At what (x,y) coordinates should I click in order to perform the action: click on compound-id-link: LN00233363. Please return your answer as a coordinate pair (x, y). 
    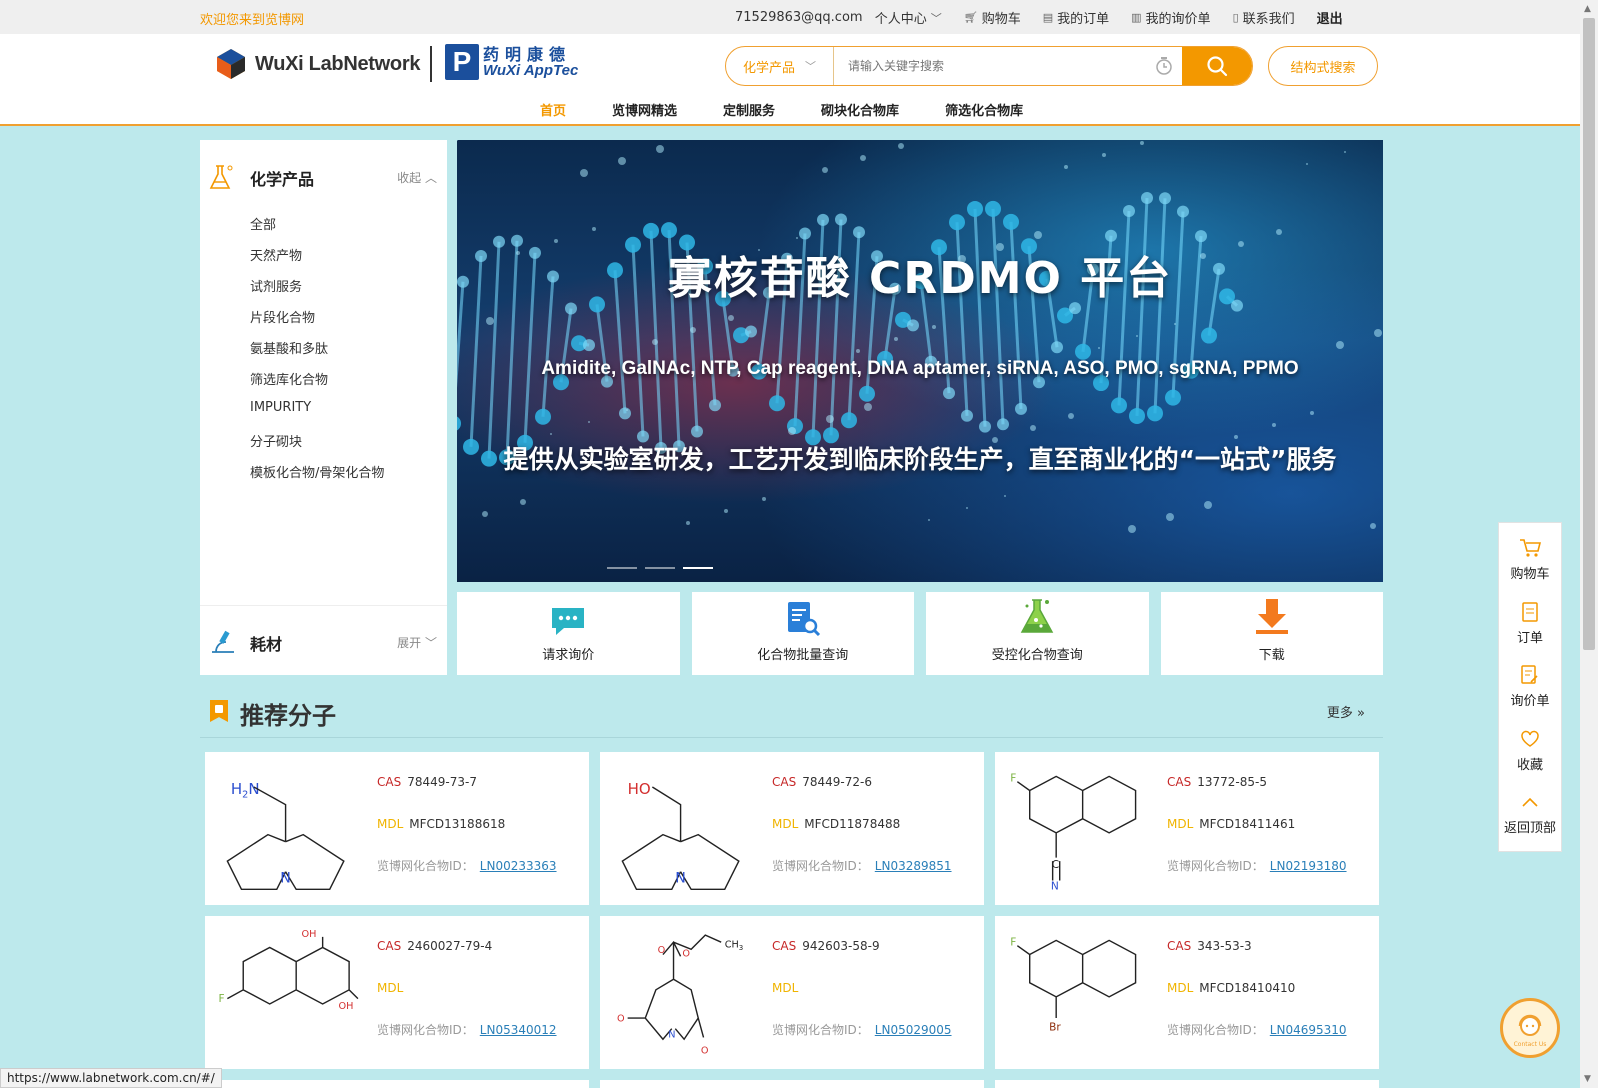
    Looking at the image, I should click on (518, 881).